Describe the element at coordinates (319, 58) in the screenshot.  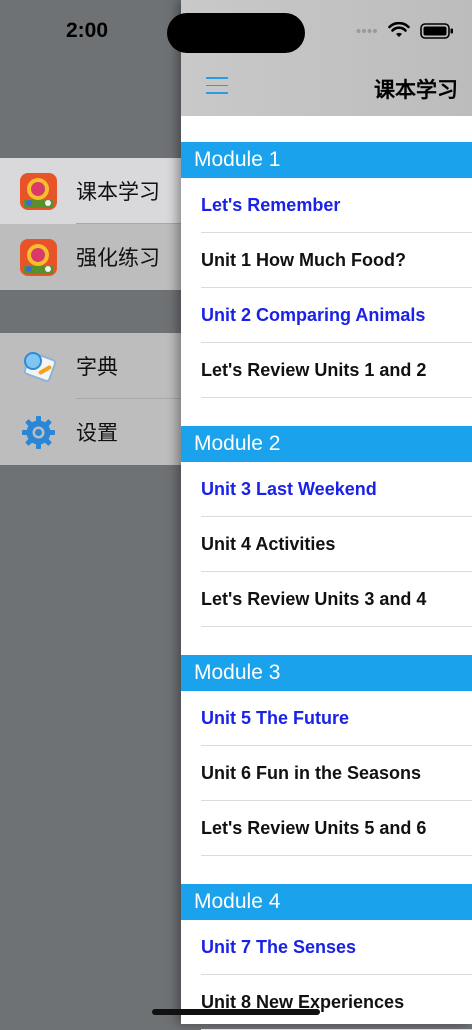
I see `navigation-bar: 课本学习` at that location.